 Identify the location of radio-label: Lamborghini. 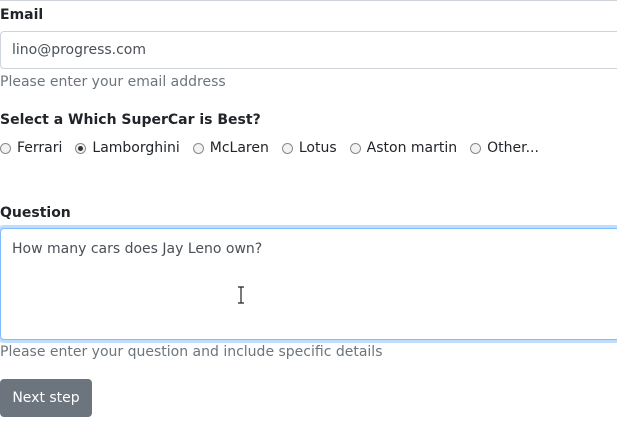
(136, 148).